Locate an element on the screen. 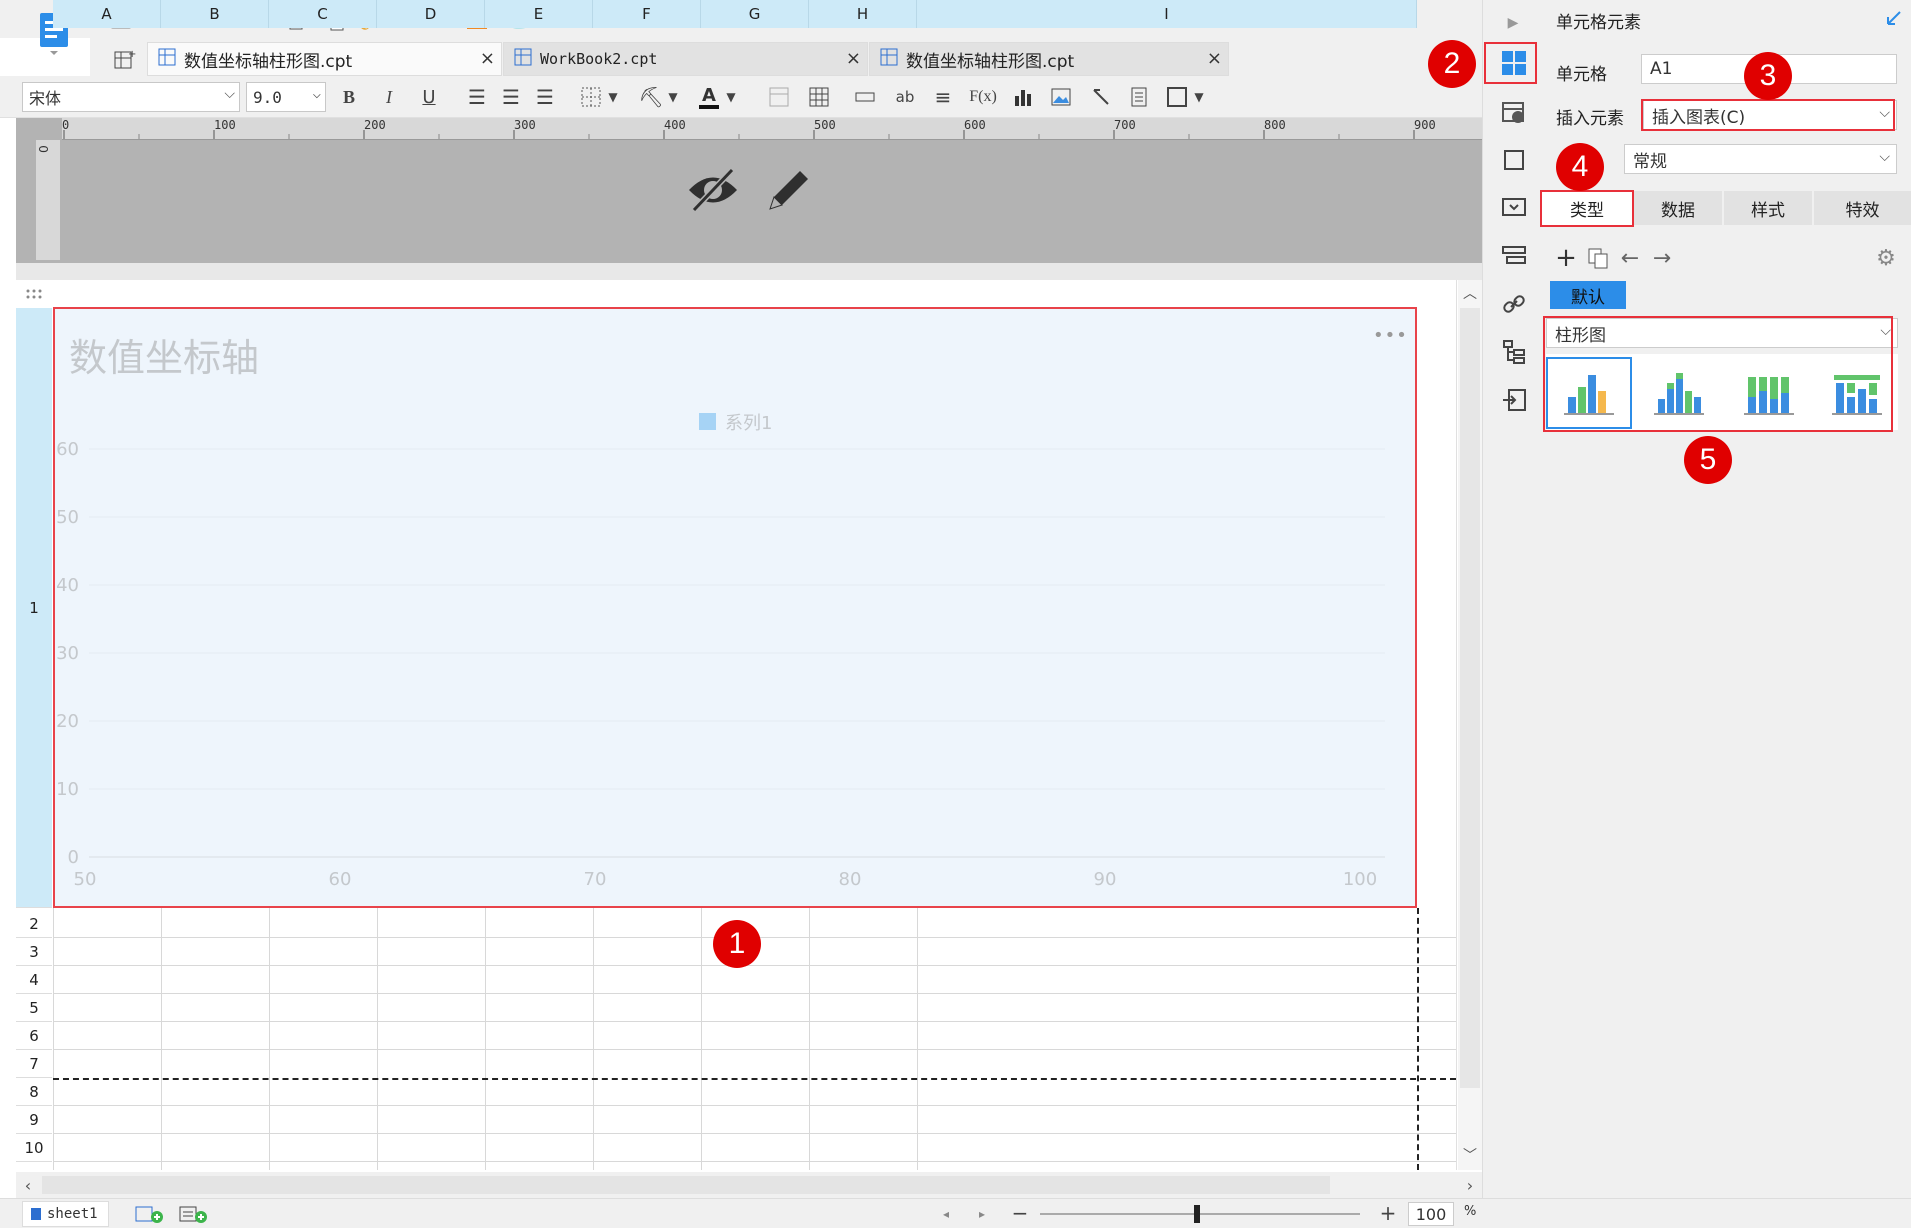  row-header-7: 7 is located at coordinates (34, 1064).